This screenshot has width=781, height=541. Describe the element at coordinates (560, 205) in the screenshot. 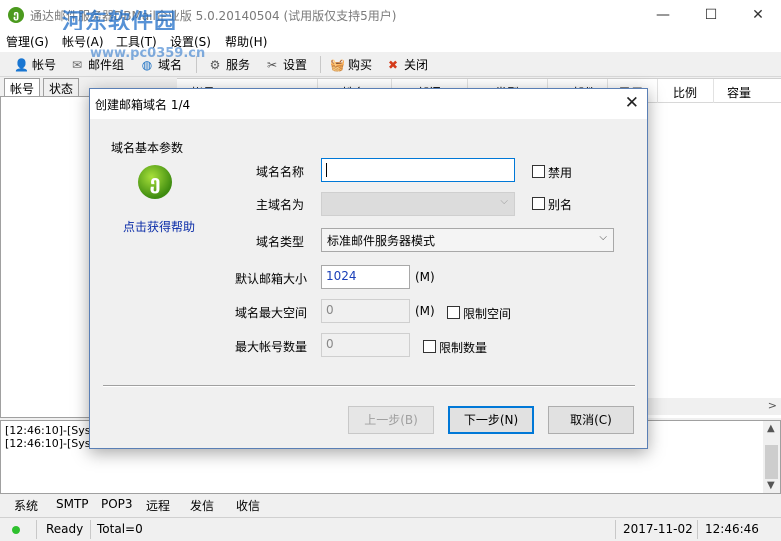

I see `alias-checkbox-label: 别名` at that location.